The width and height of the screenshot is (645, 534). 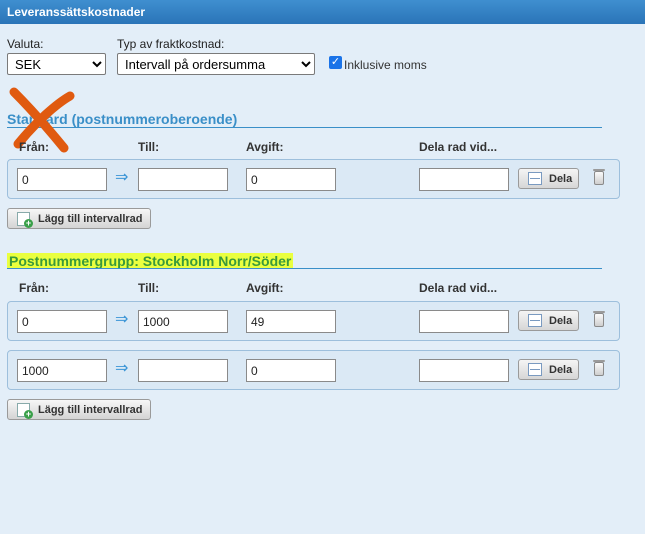 What do you see at coordinates (62, 370) in the screenshot?
I see `from-input: 1000` at bounding box center [62, 370].